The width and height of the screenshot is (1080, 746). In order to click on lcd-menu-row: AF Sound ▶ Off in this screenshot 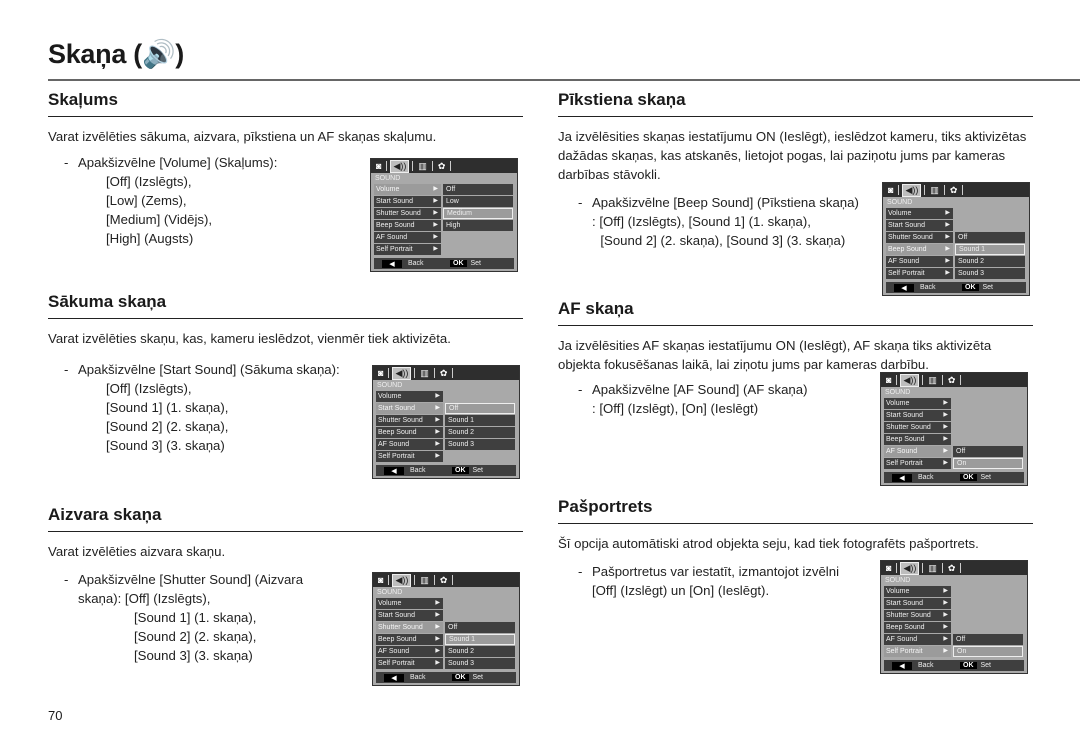, I will do `click(954, 639)`.